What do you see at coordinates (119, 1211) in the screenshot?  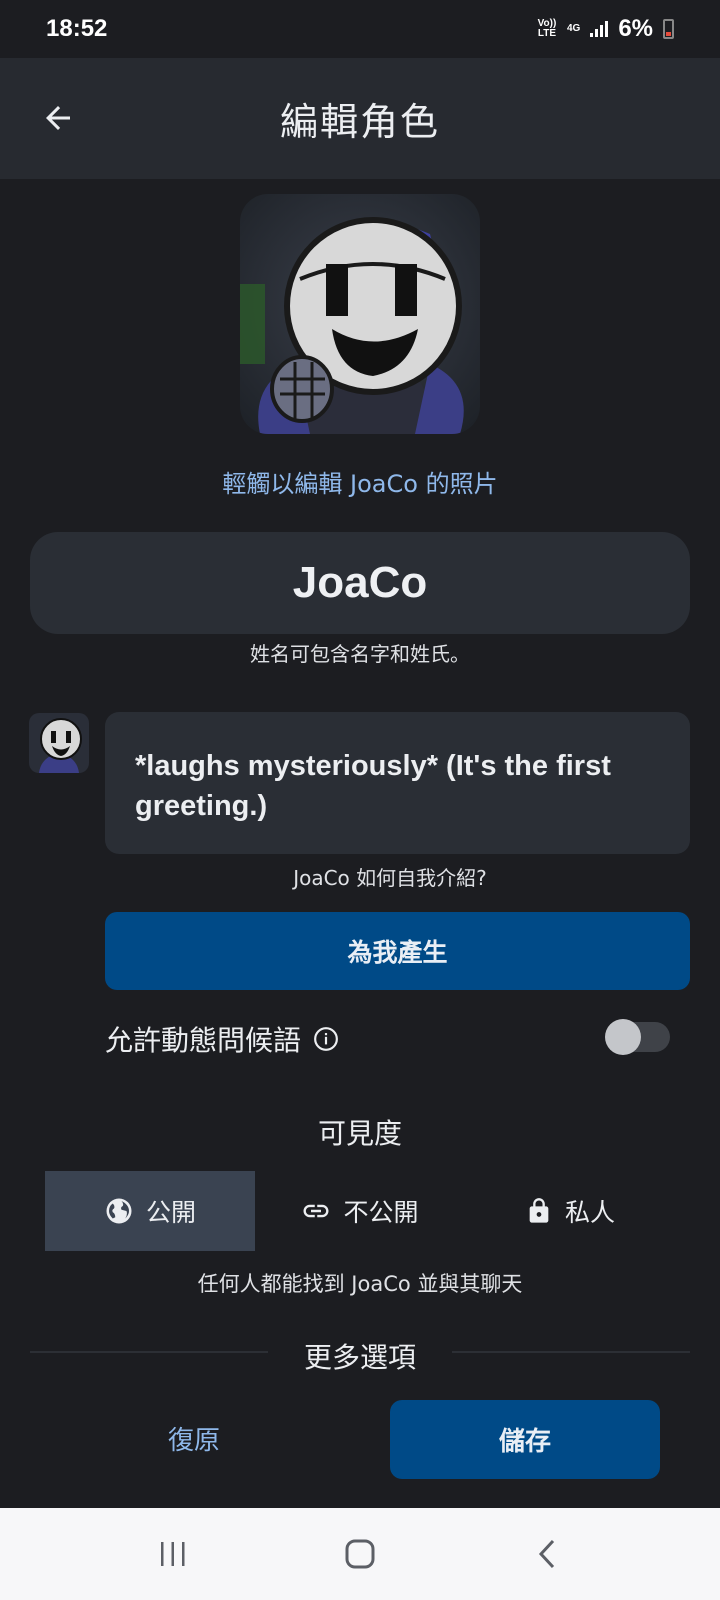 I see `globe-icon` at bounding box center [119, 1211].